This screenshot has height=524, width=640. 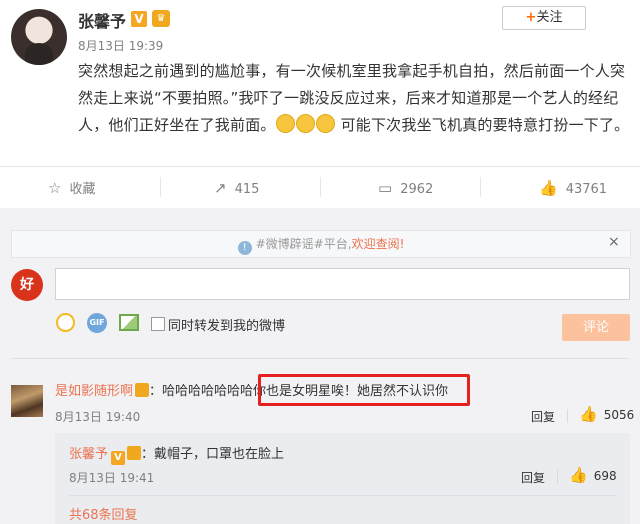 I want to click on plus-icon: +, so click(x=531, y=17).